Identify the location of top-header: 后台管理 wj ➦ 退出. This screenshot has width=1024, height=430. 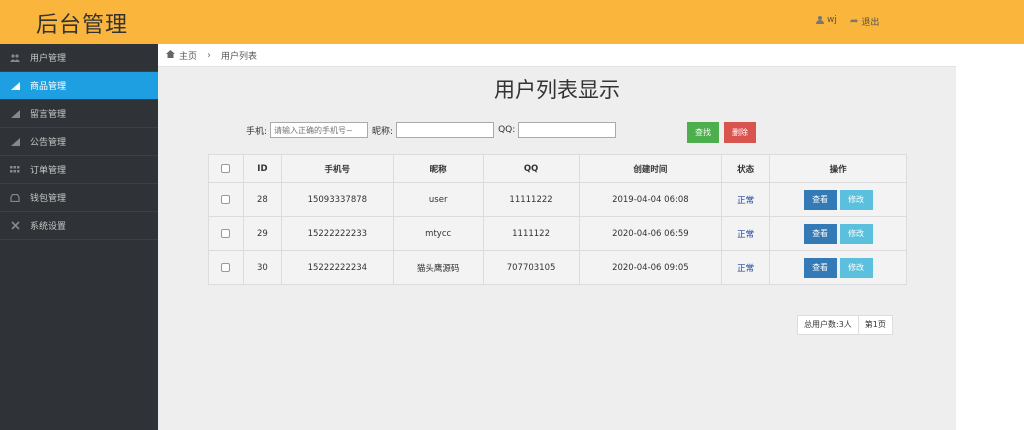
(512, 22).